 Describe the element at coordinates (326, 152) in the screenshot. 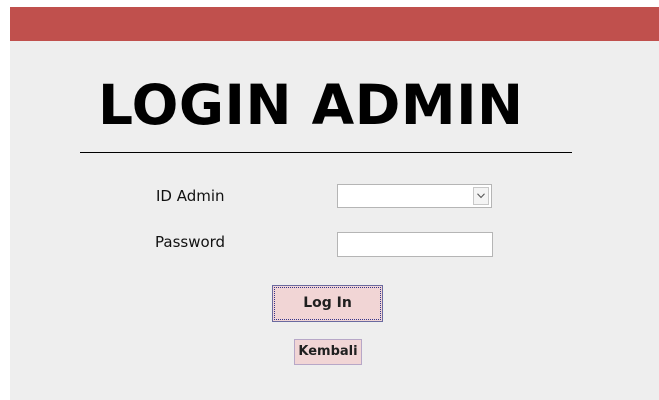

I see `title-divider` at that location.